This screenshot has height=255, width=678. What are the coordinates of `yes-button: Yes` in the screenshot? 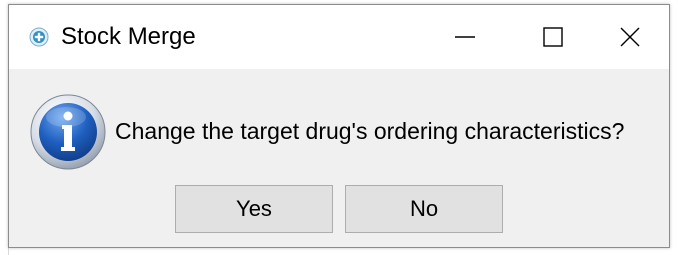 It's located at (254, 209).